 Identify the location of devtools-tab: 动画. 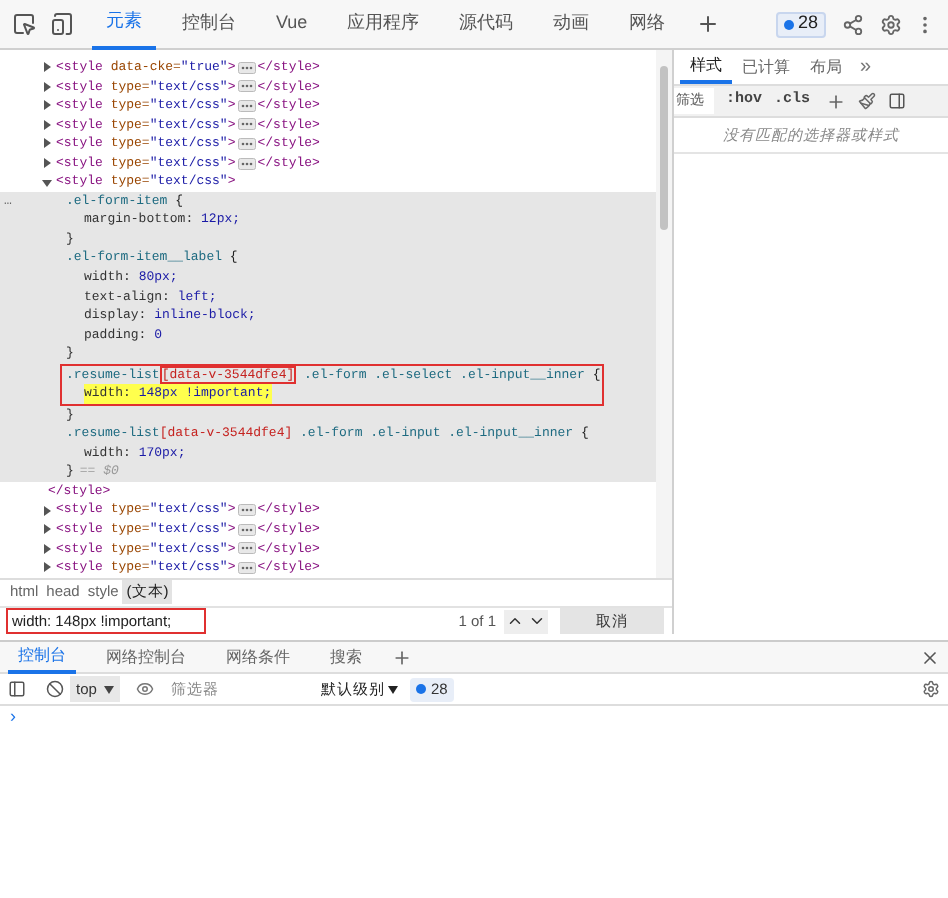
(571, 24).